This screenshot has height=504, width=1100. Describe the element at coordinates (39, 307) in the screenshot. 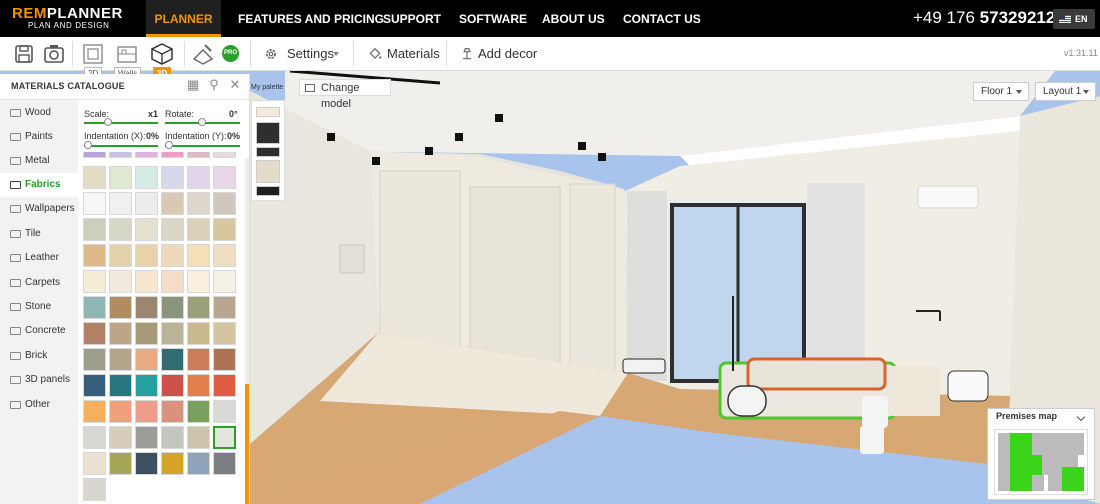

I see `category-stone: Stone` at that location.